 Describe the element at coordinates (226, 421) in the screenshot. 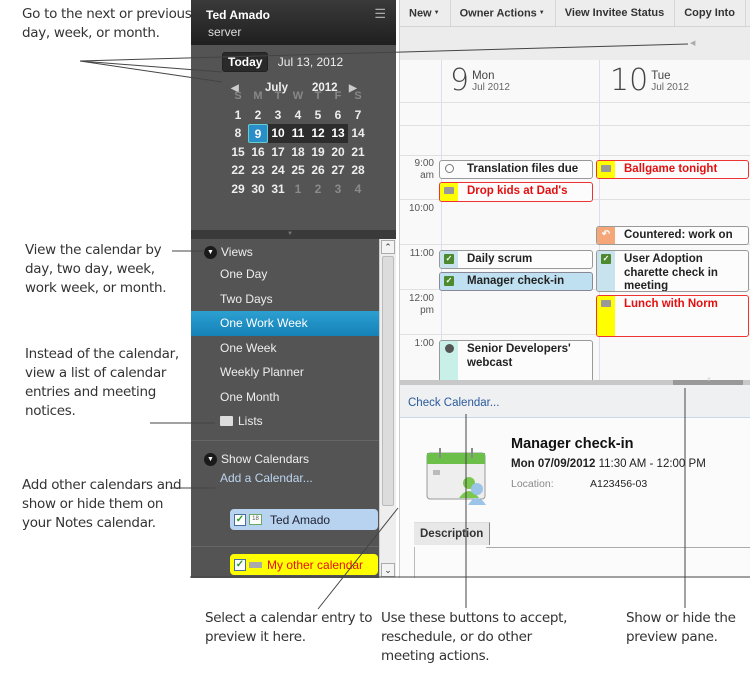

I see `folder-icon` at that location.